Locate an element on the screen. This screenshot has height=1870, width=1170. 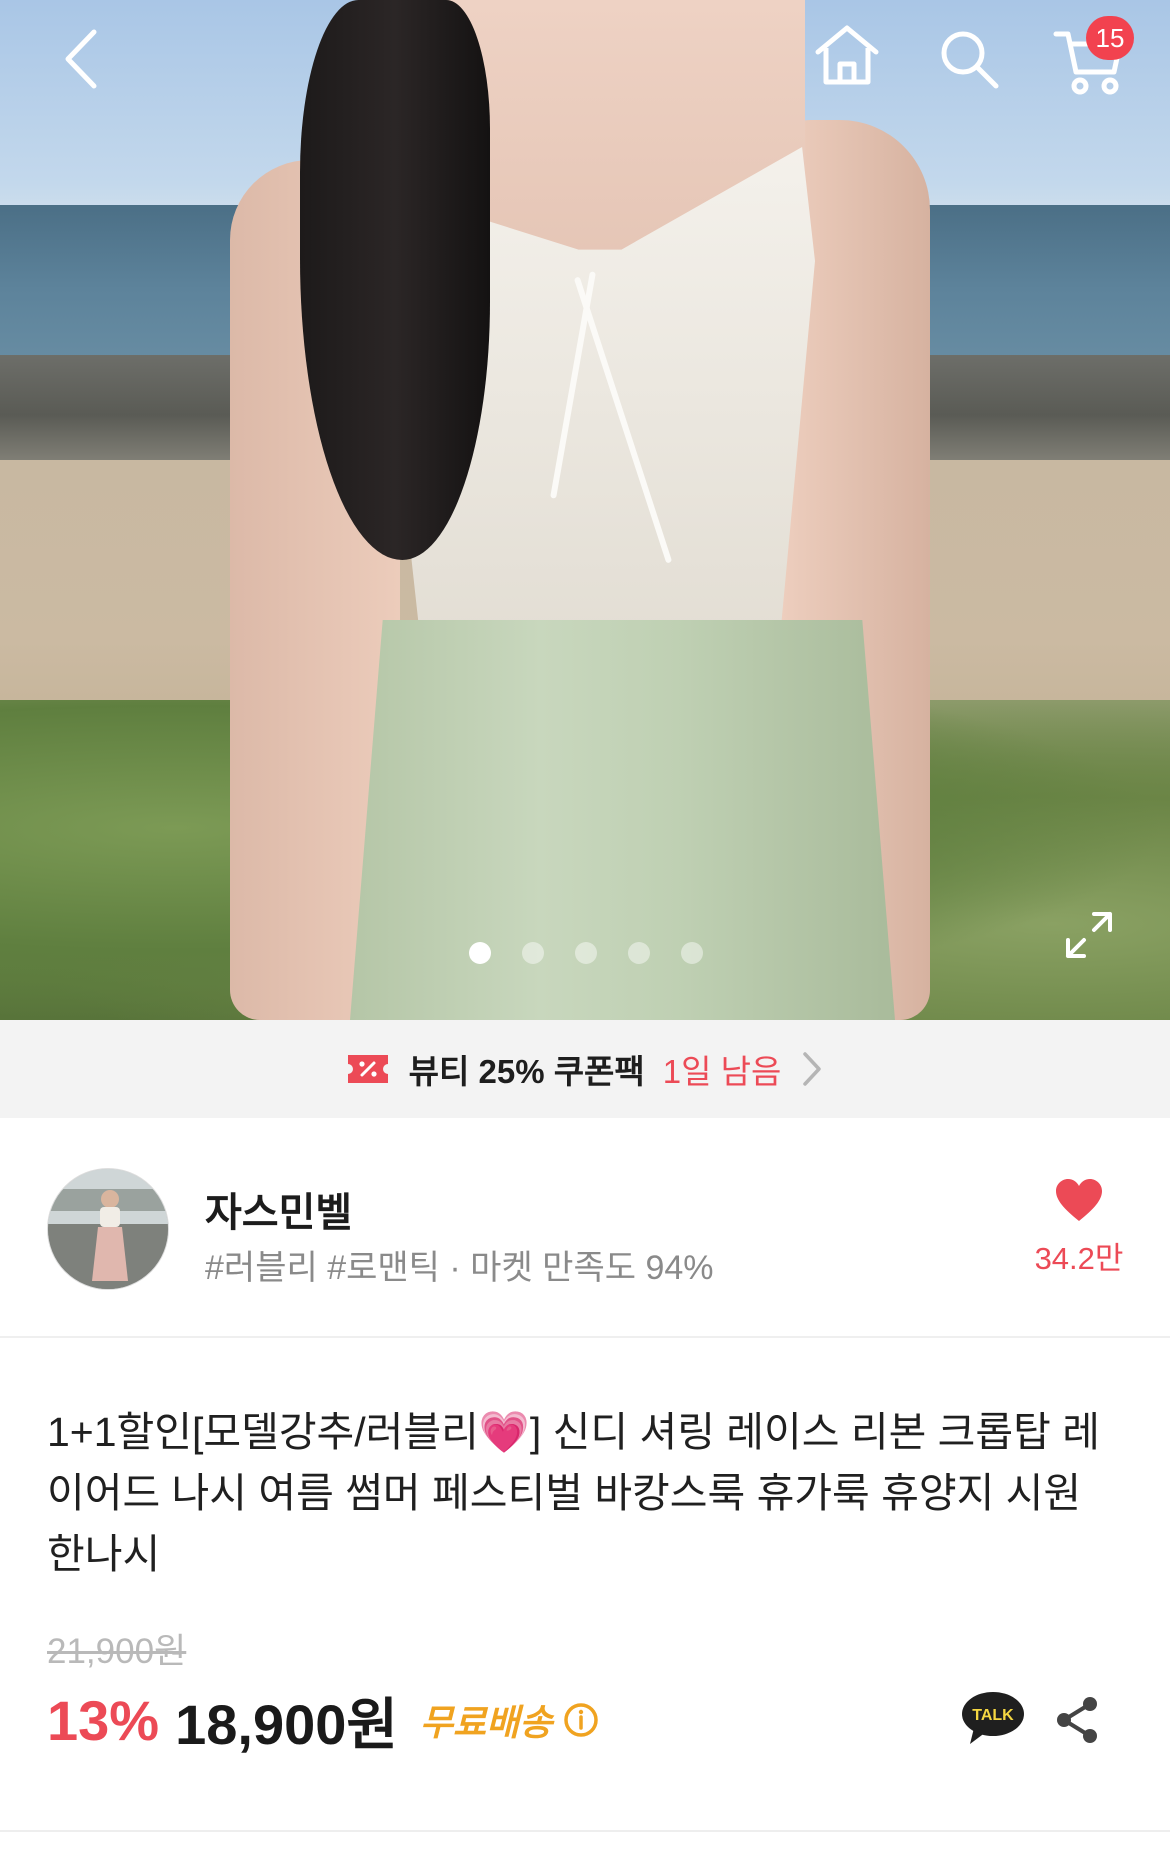
search-button is located at coordinates (969, 61).